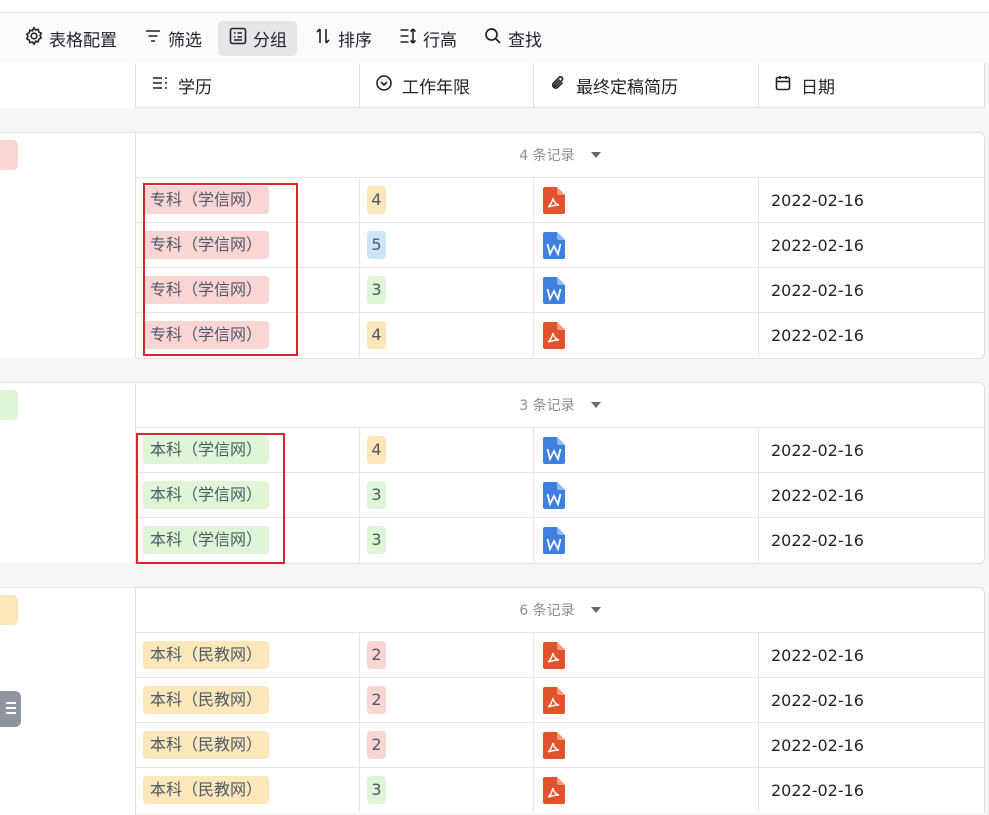  What do you see at coordinates (872, 85) in the screenshot?
I see `column-header-date: 日期` at bounding box center [872, 85].